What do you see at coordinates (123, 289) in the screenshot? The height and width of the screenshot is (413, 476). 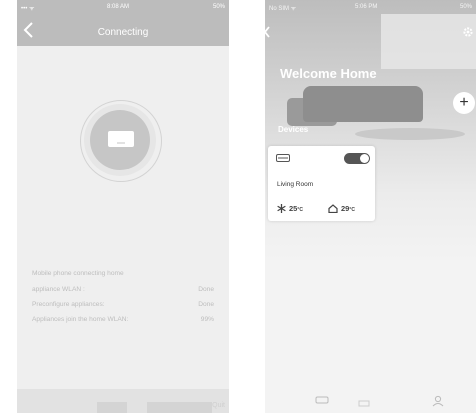 I see `progress-row: appliance WLAN : Done` at bounding box center [123, 289].